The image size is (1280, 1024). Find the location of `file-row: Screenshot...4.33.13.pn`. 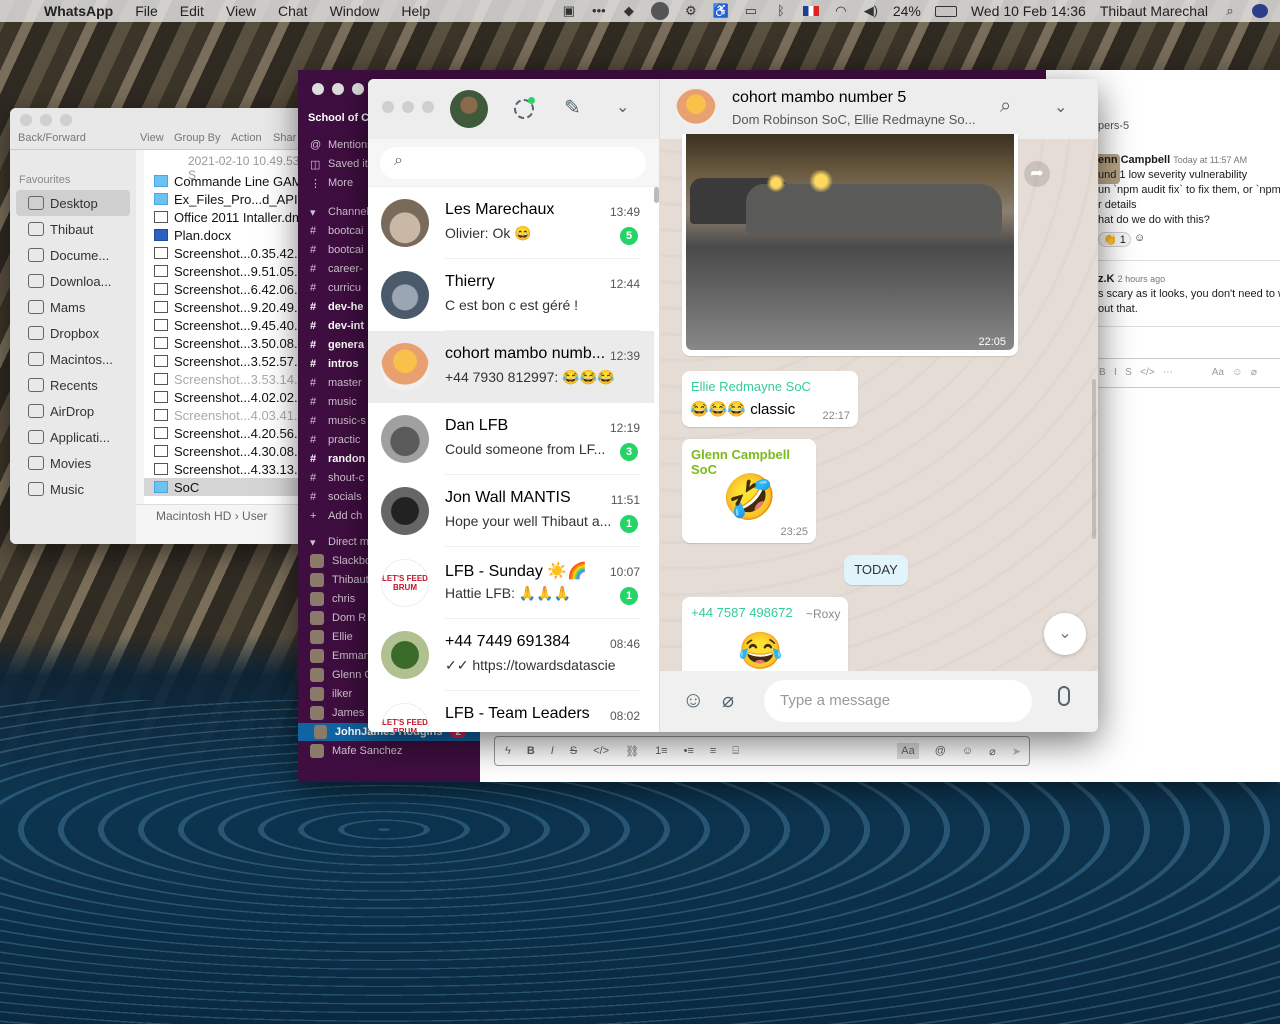

file-row: Screenshot...4.33.13.pn is located at coordinates (227, 469).